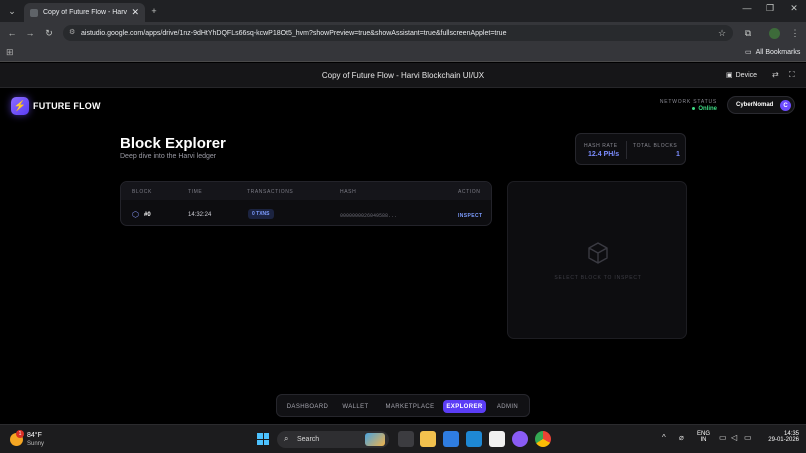  Describe the element at coordinates (795, 33) in the screenshot. I see `browser-menu-icon: ⋮` at that location.